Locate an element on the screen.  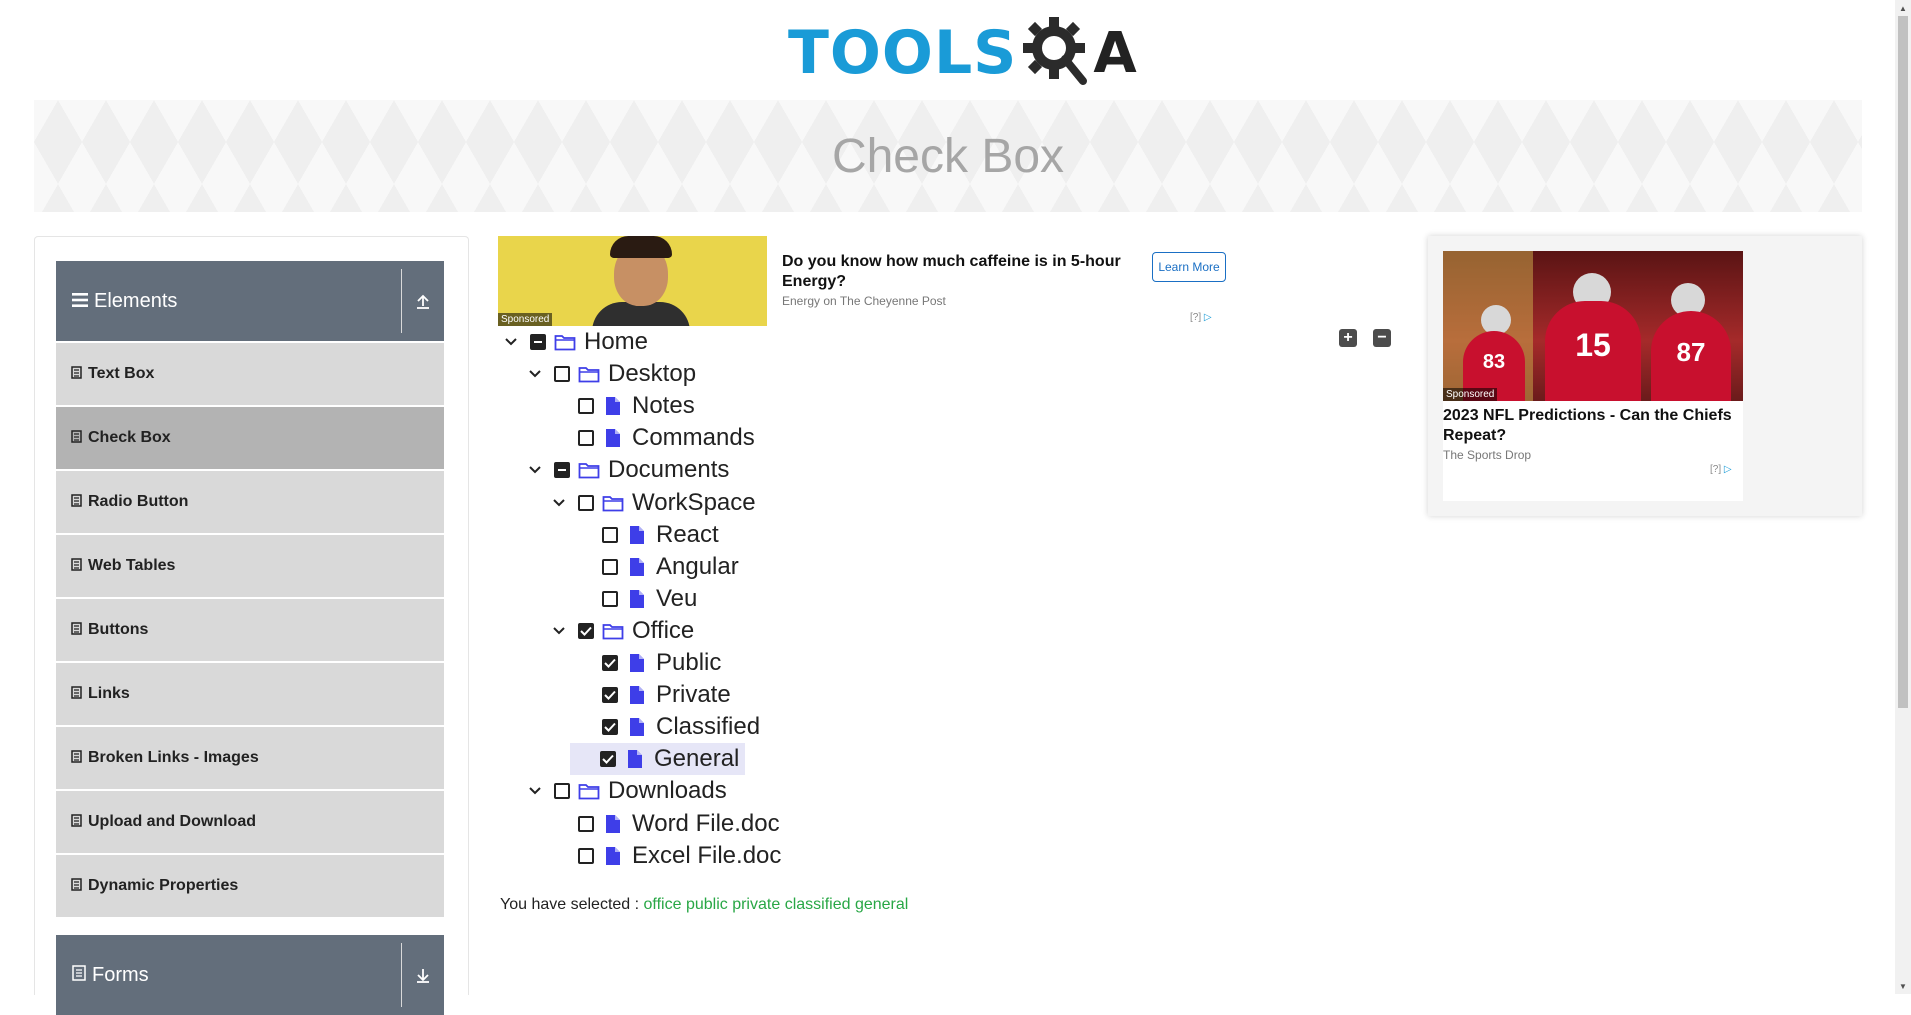
tree-node-documents: Documents is located at coordinates (626, 470).